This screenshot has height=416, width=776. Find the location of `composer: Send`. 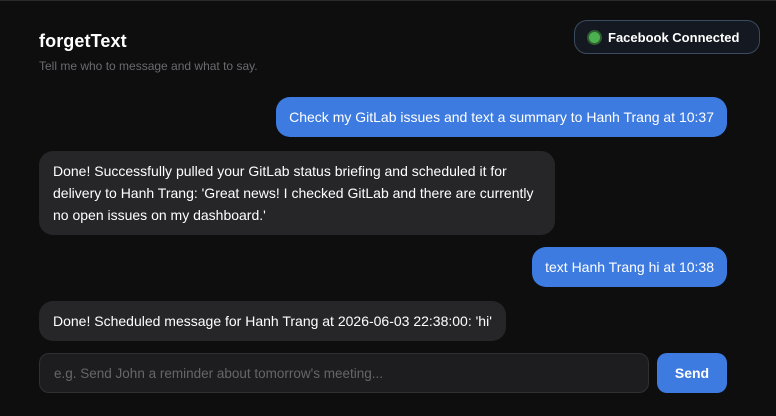

composer: Send is located at coordinates (383, 373).